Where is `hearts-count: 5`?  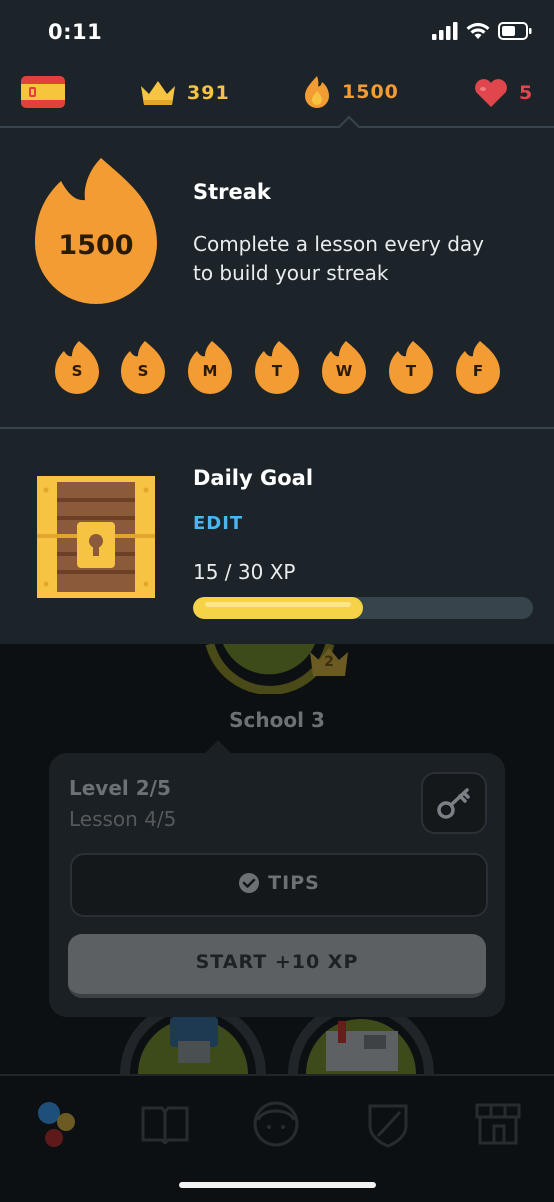
hearts-count: 5 is located at coordinates (526, 93).